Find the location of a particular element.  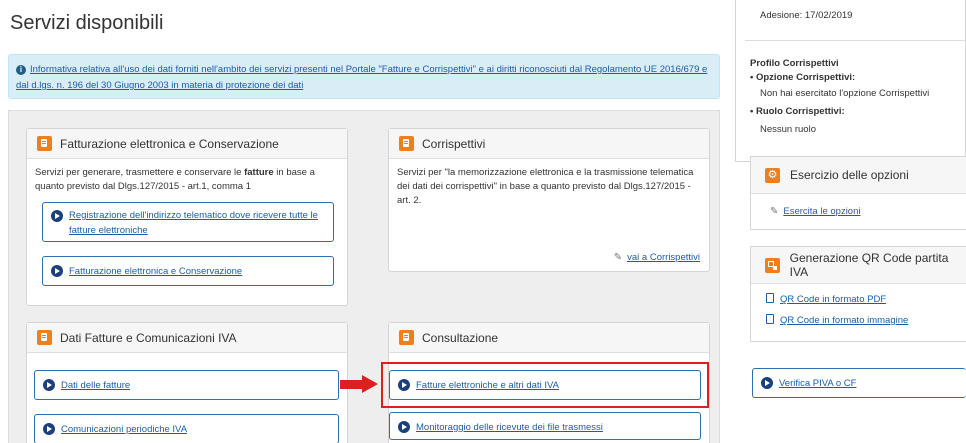

panel-title: Fatturazione elettronica e Conservazione is located at coordinates (169, 143).